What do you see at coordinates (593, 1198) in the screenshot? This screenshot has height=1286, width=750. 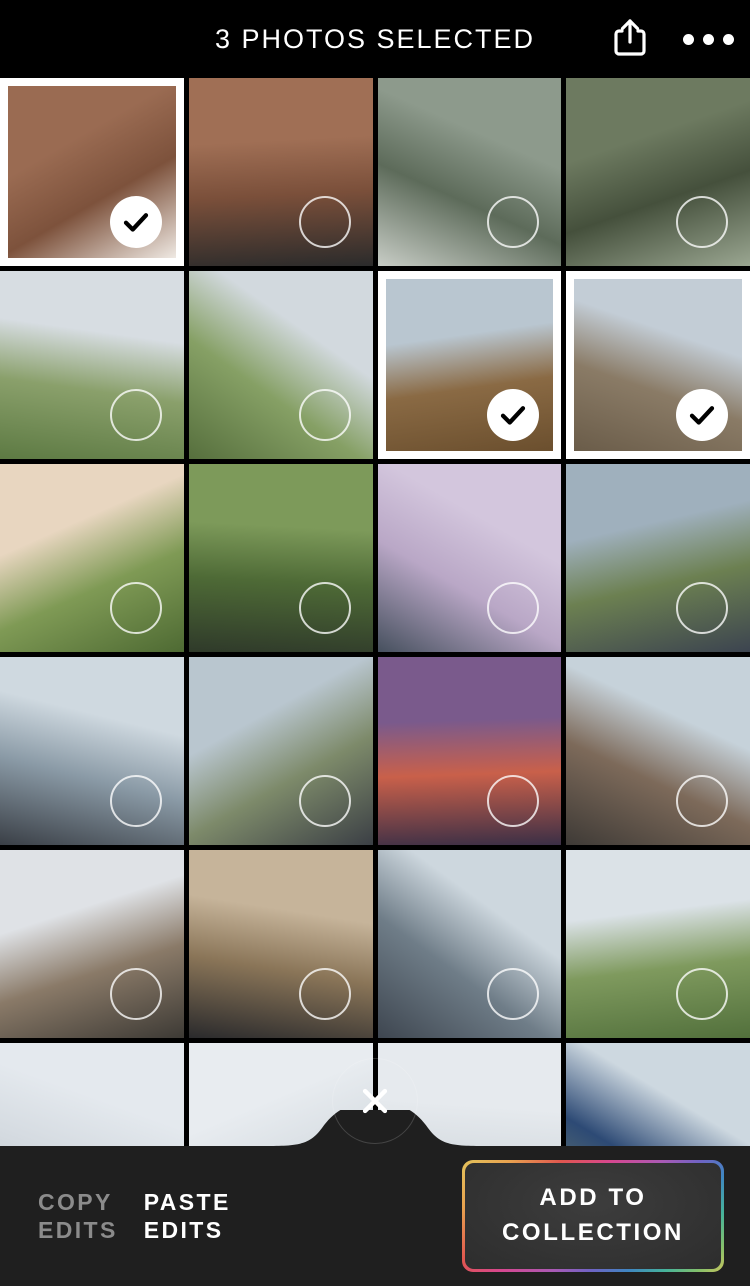 I see `add-to-collection-label-line1: ADD TO` at bounding box center [593, 1198].